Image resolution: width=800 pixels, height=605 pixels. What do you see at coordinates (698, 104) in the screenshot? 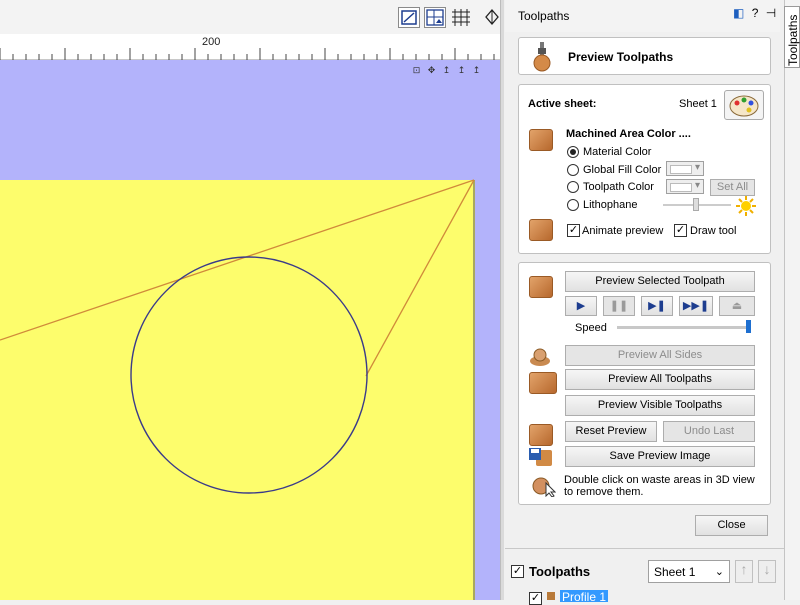
I see `active-sheet-value: Sheet 1` at bounding box center [698, 104].